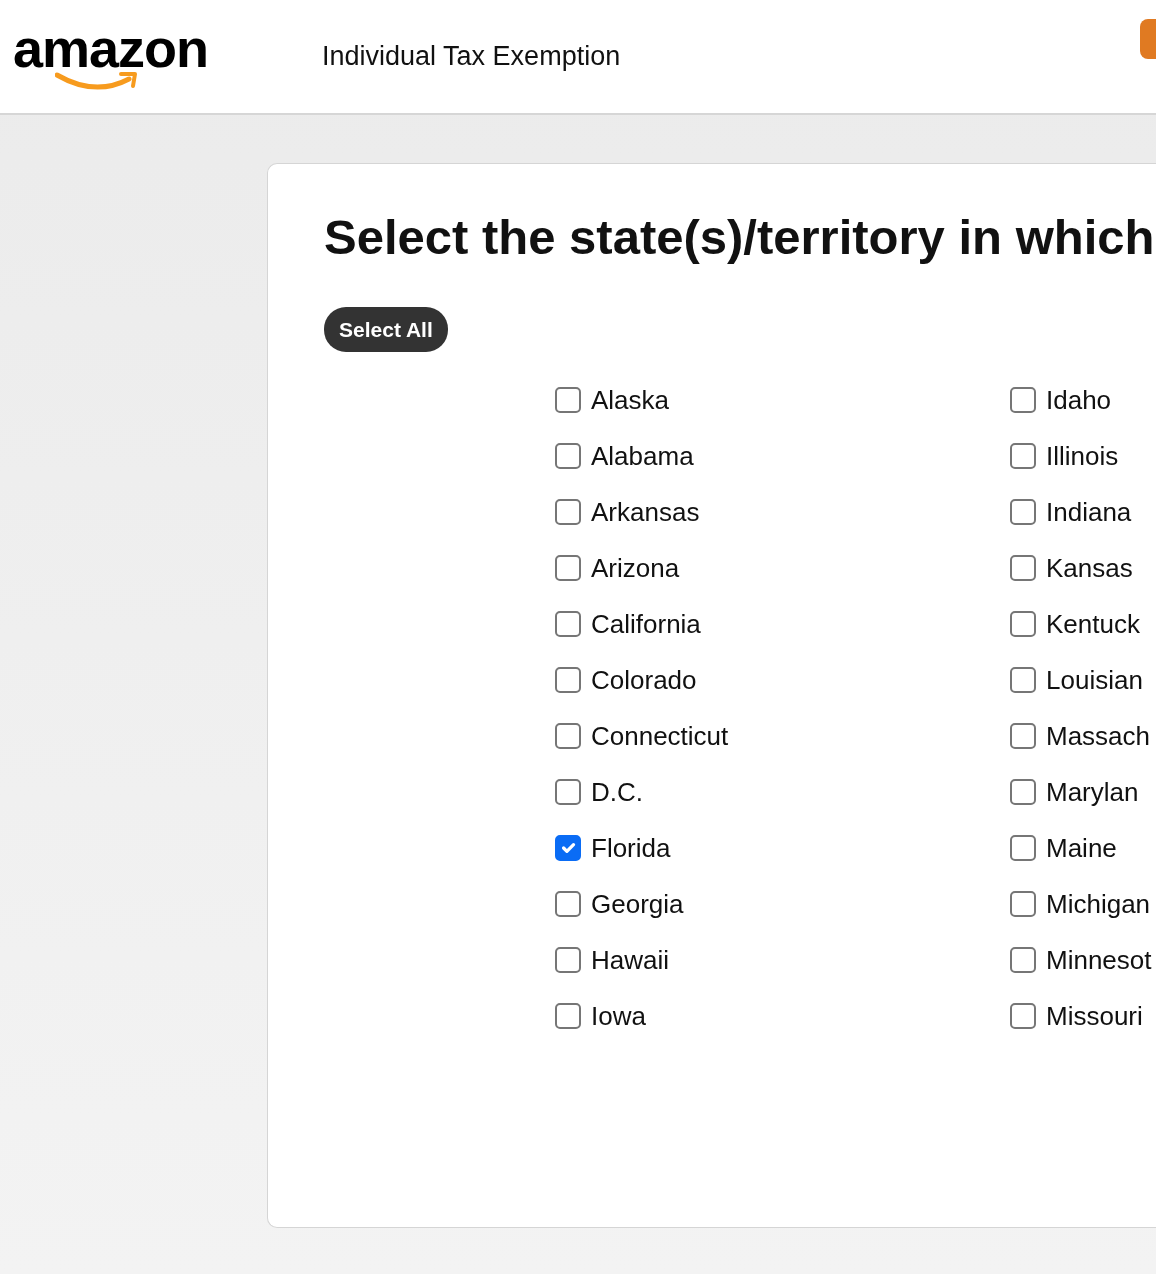 The image size is (1156, 1274). I want to click on state-label: Missouri, so click(1094, 1016).